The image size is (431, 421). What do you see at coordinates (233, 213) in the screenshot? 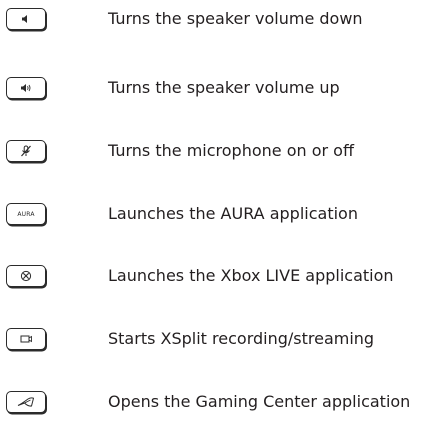
I see `hotkey-description: Launches the AURA application` at bounding box center [233, 213].